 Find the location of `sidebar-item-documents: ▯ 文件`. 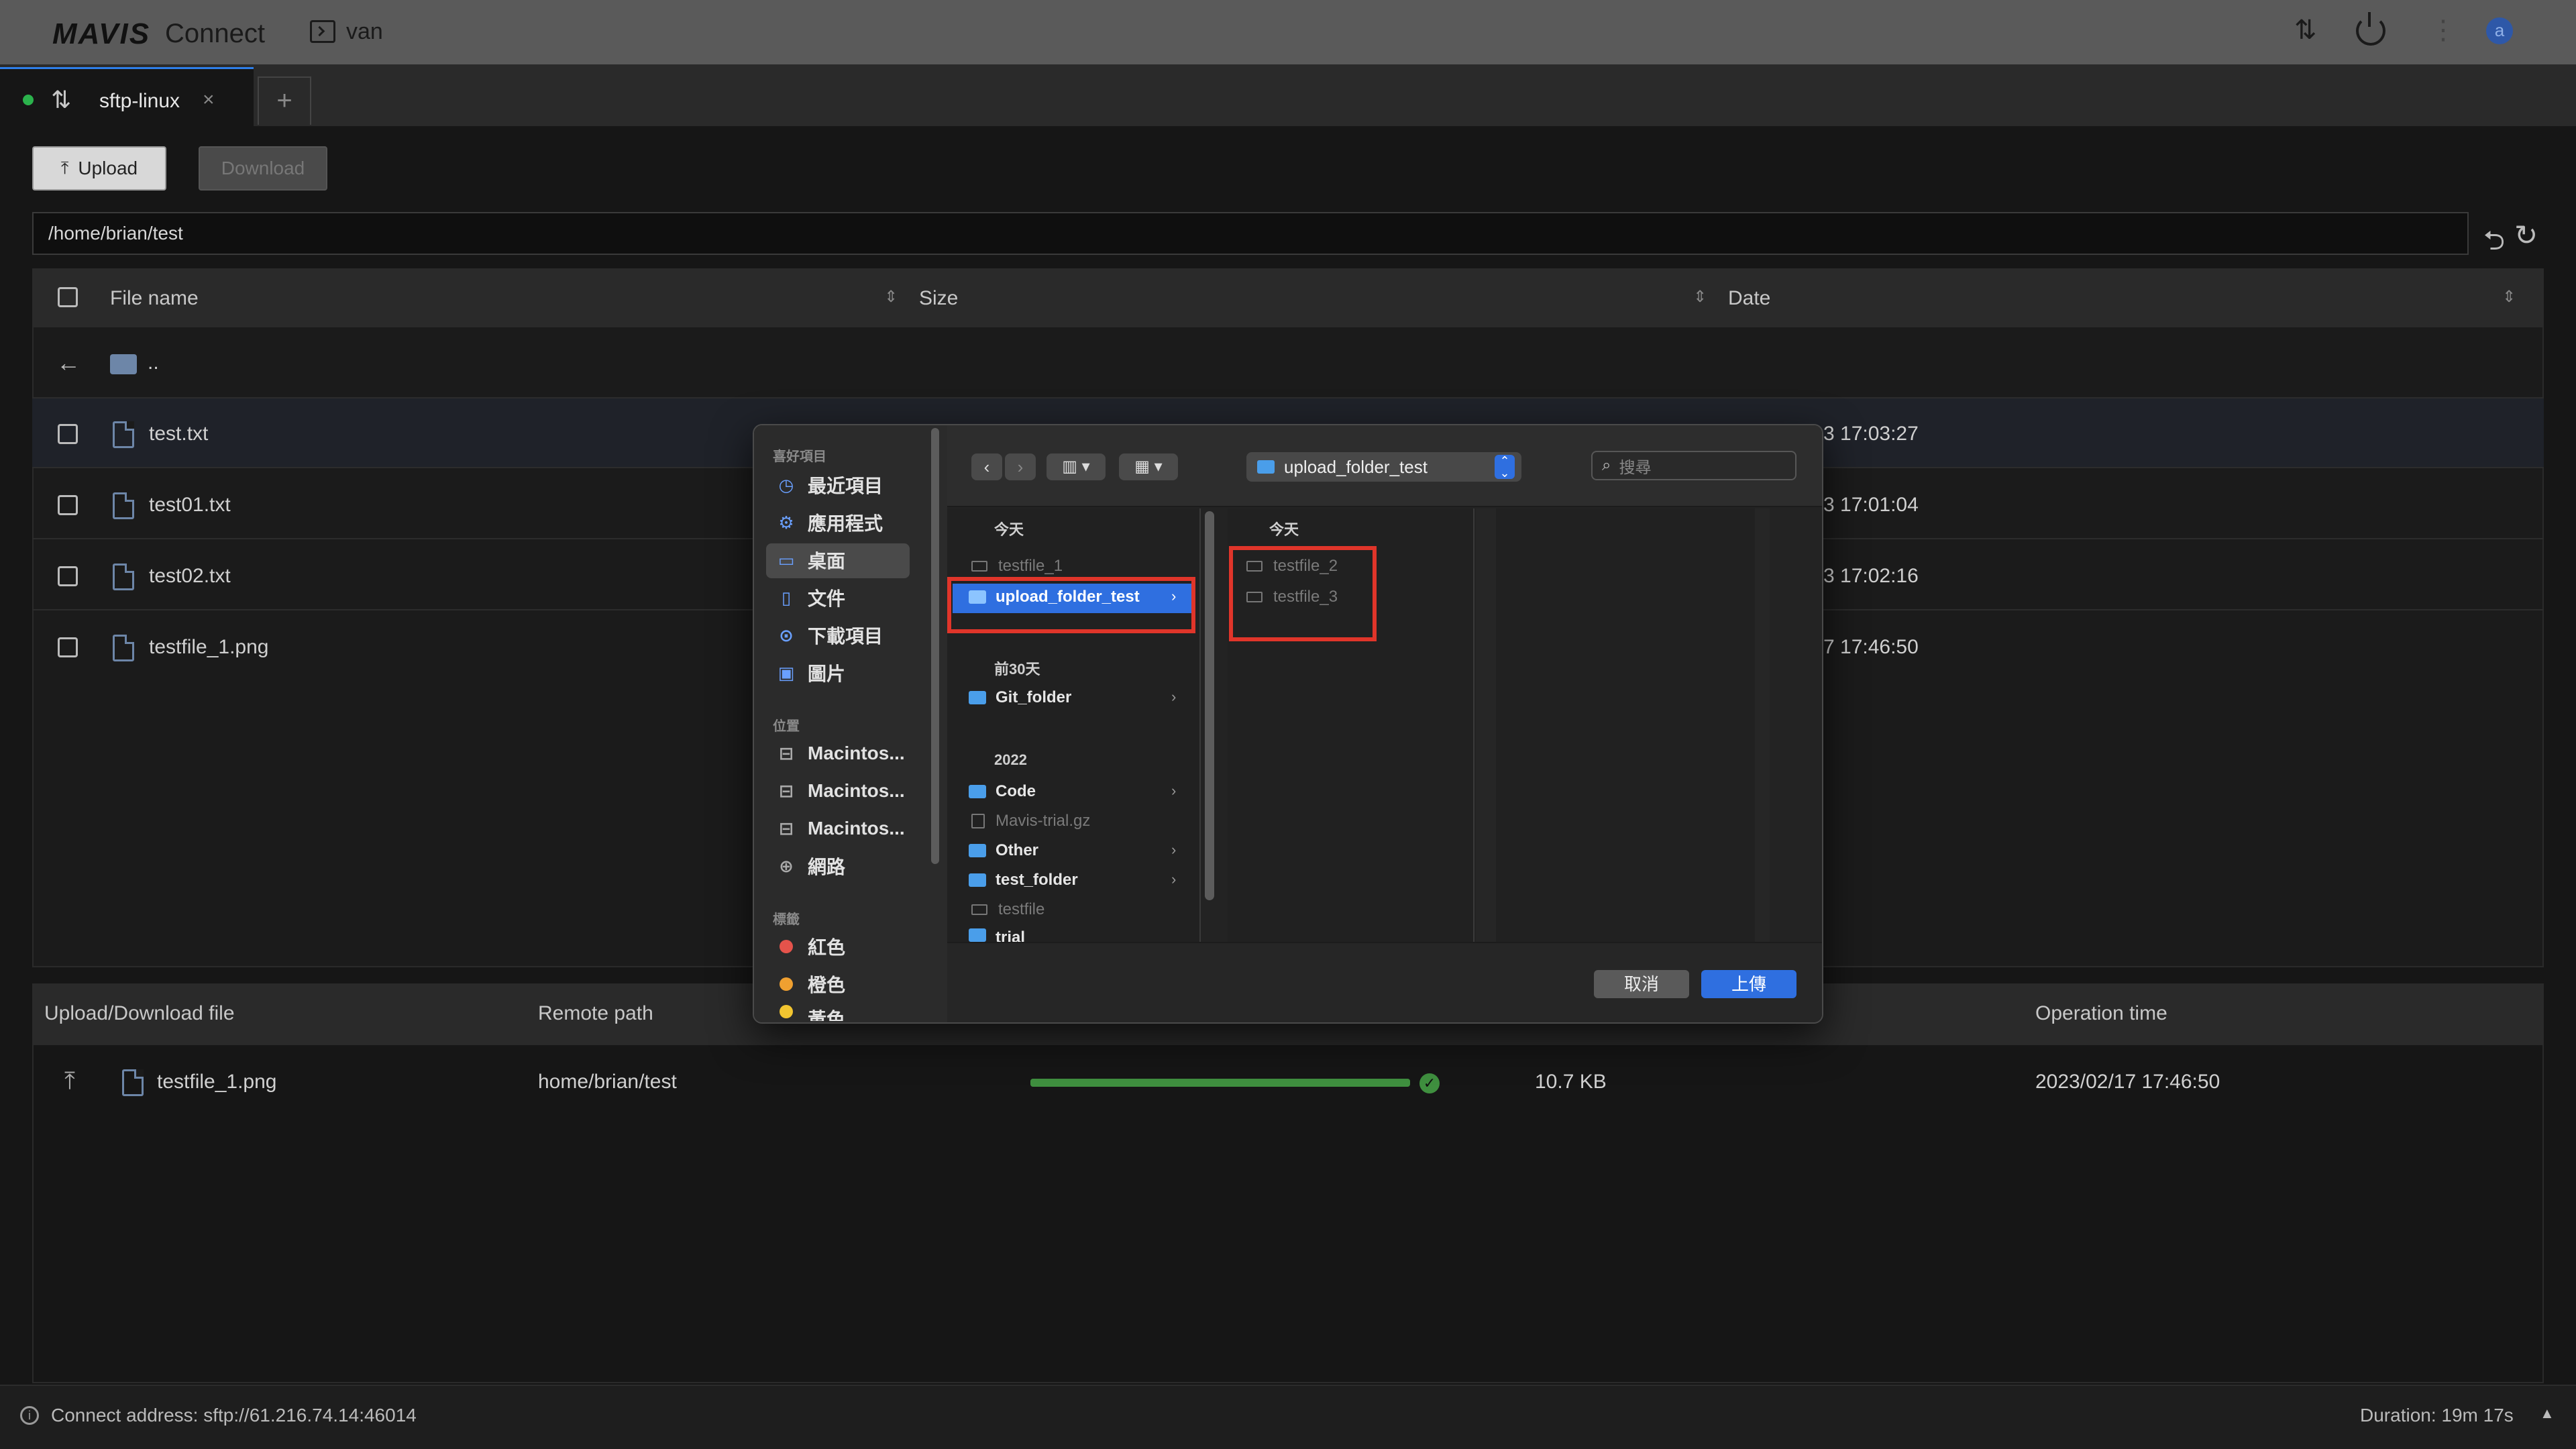

sidebar-item-documents: ▯ 文件 is located at coordinates (838, 597).